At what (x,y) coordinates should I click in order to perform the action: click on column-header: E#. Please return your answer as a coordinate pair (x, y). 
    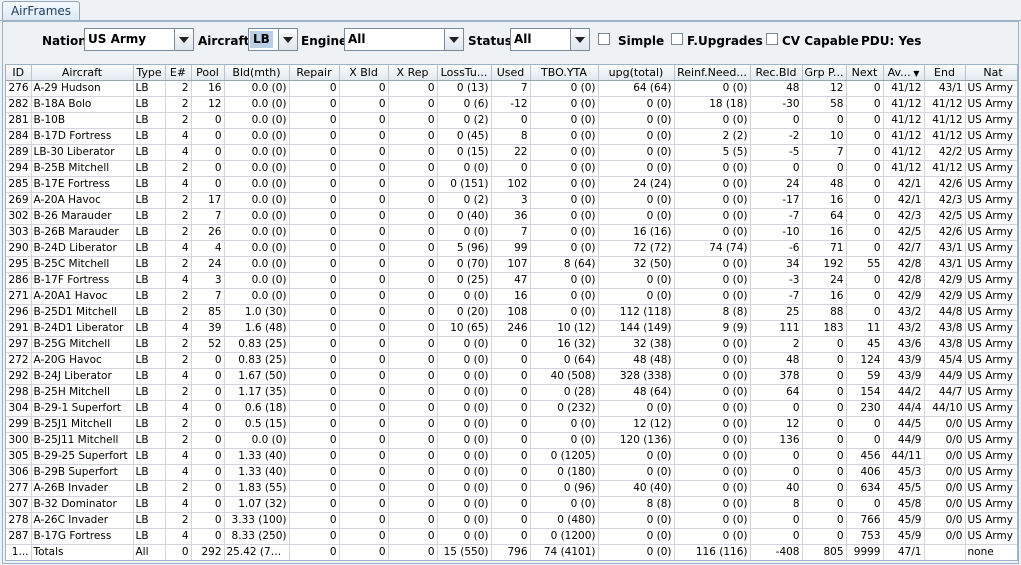
    Looking at the image, I should click on (178, 73).